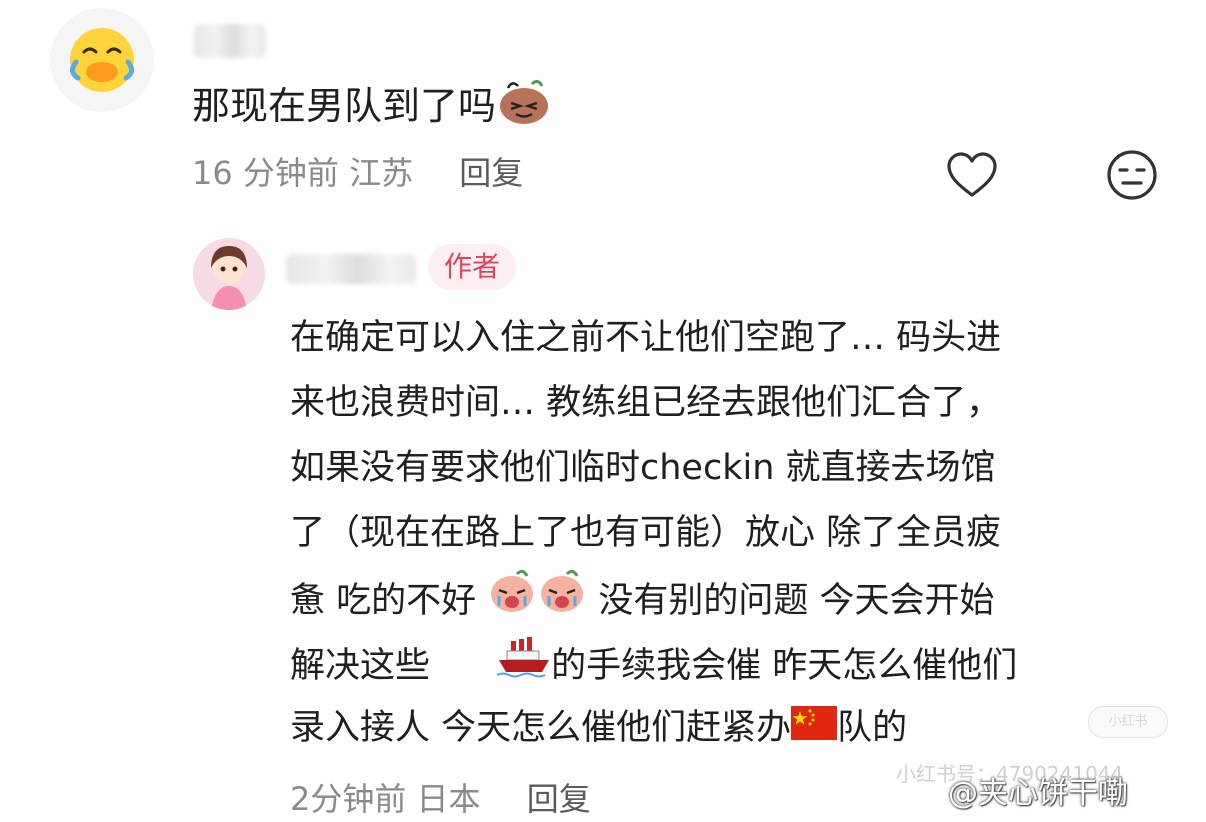  What do you see at coordinates (1128, 722) in the screenshot?
I see `xiaohongshu-watermark-badge: 小红书` at bounding box center [1128, 722].